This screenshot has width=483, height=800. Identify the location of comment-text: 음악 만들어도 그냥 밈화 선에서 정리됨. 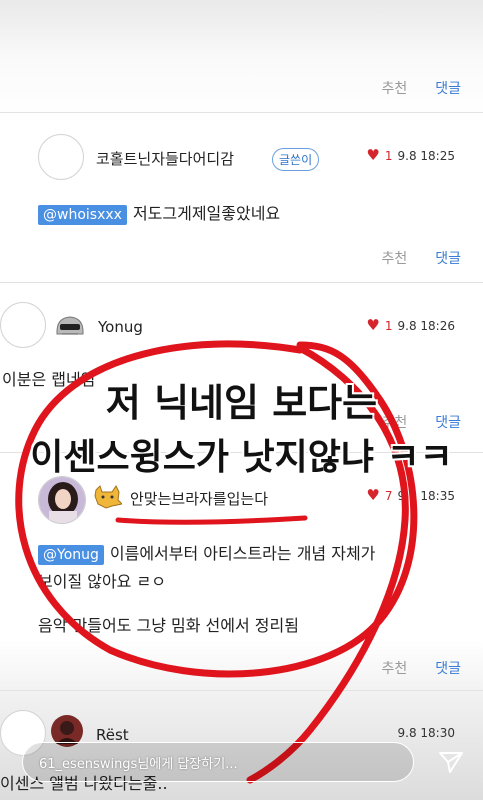
(168, 625).